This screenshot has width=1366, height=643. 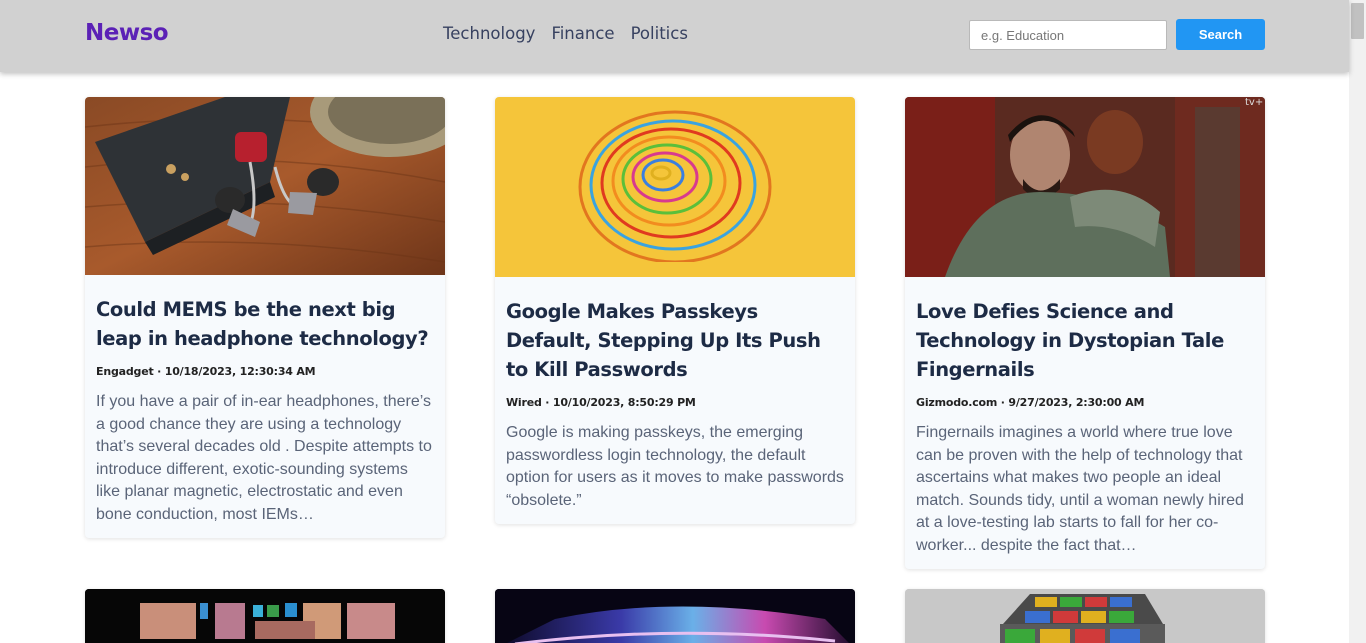 I want to click on article-meta: Gizmodo.com · 9/27/2023, 2:30:00 AM, so click(x=1030, y=402).